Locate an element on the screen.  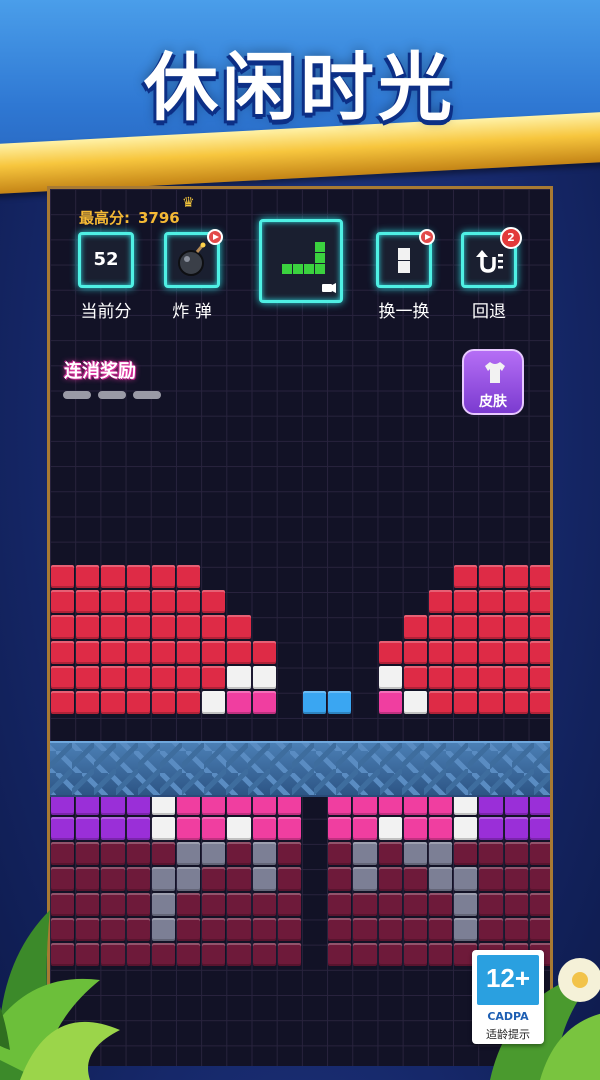
skin-button: 皮肤 is located at coordinates (493, 382).